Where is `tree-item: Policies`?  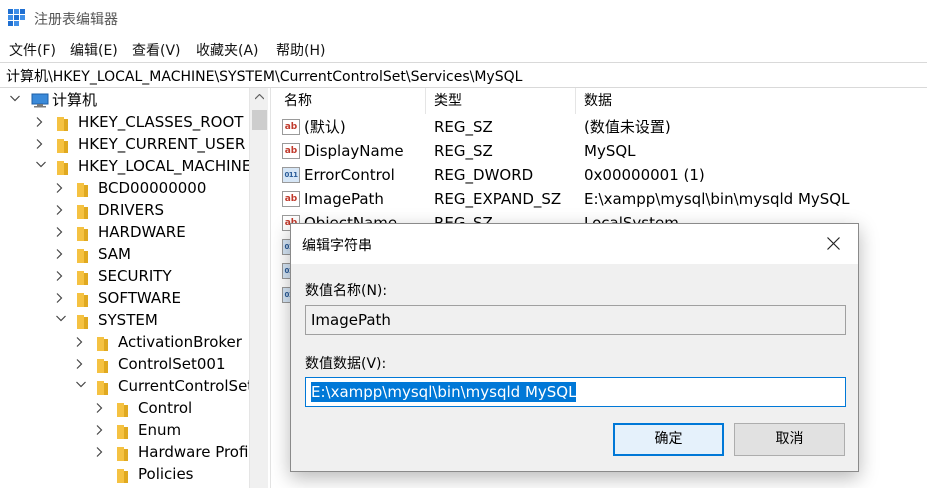 tree-item: Policies is located at coordinates (124, 474).